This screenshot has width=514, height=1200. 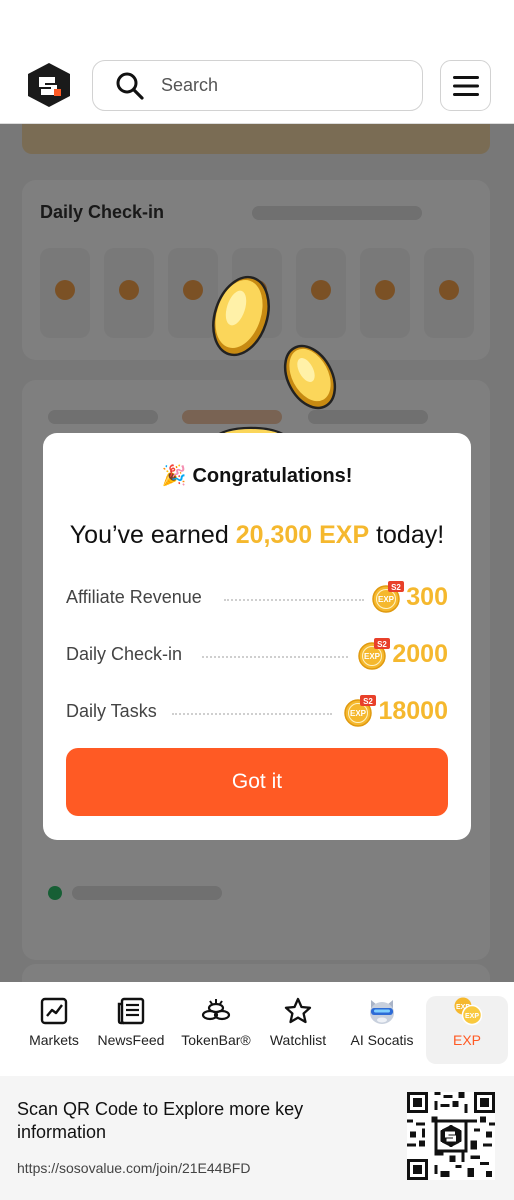 I want to click on reward-row-affiliate: Affiliate Revenue EXP S2 300, so click(x=257, y=599).